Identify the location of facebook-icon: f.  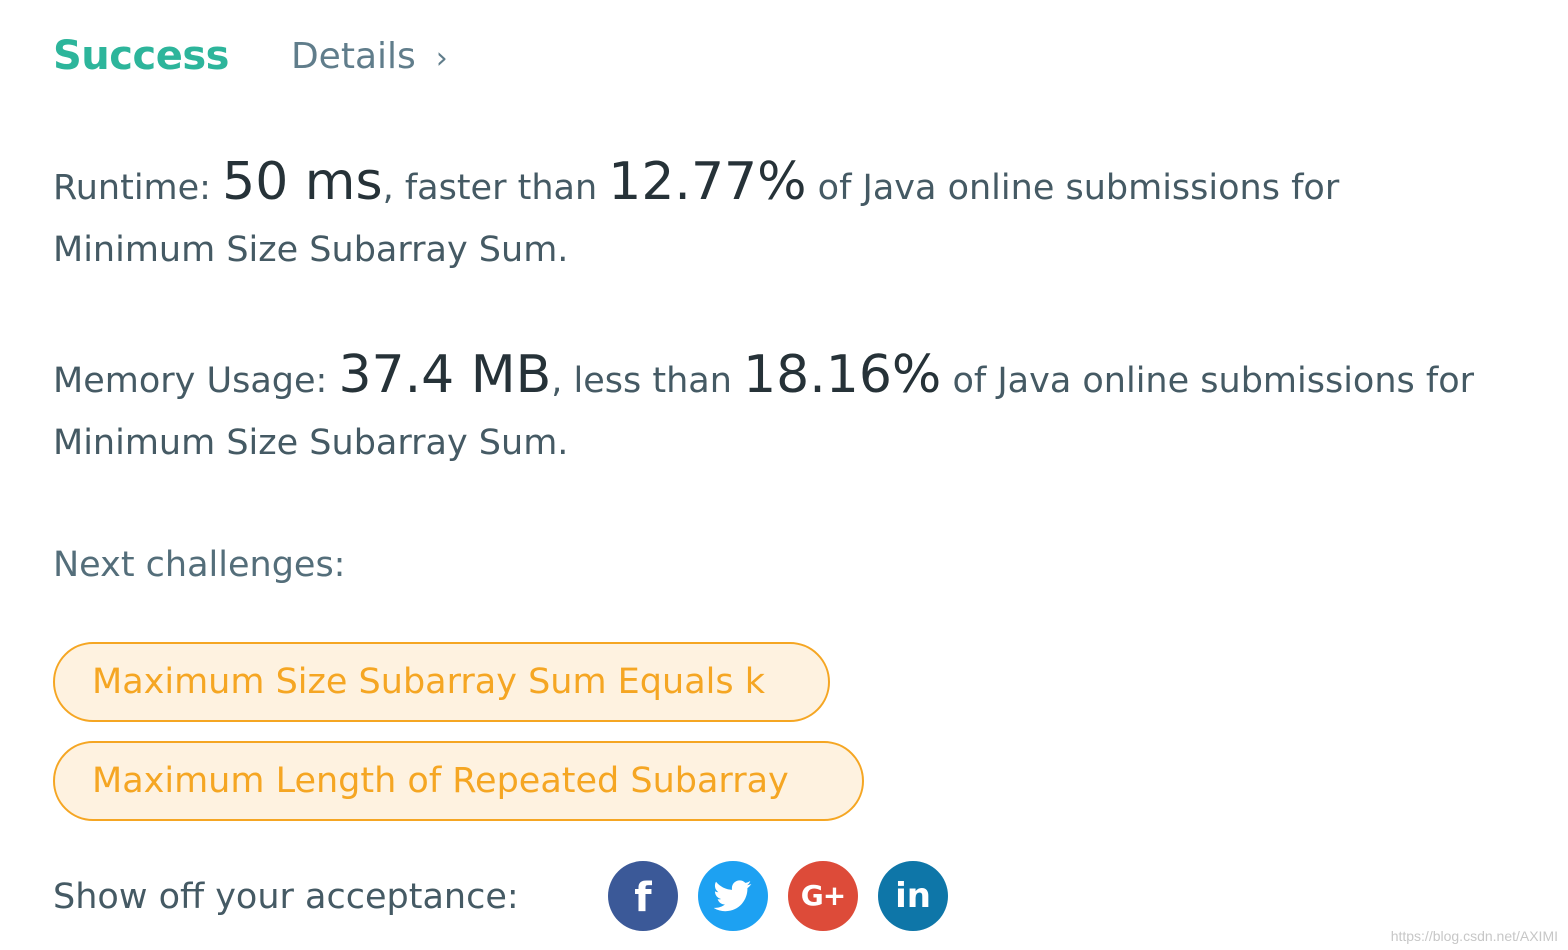
(643, 898).